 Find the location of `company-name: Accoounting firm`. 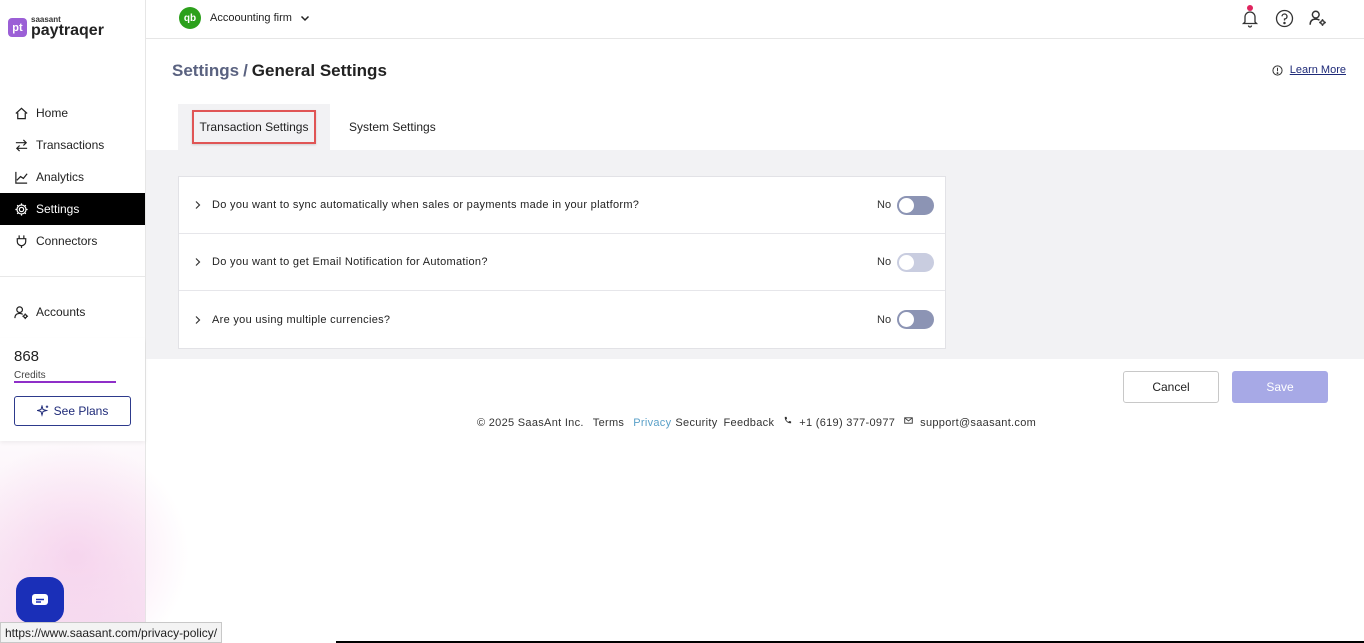

company-name: Accoounting firm is located at coordinates (251, 18).